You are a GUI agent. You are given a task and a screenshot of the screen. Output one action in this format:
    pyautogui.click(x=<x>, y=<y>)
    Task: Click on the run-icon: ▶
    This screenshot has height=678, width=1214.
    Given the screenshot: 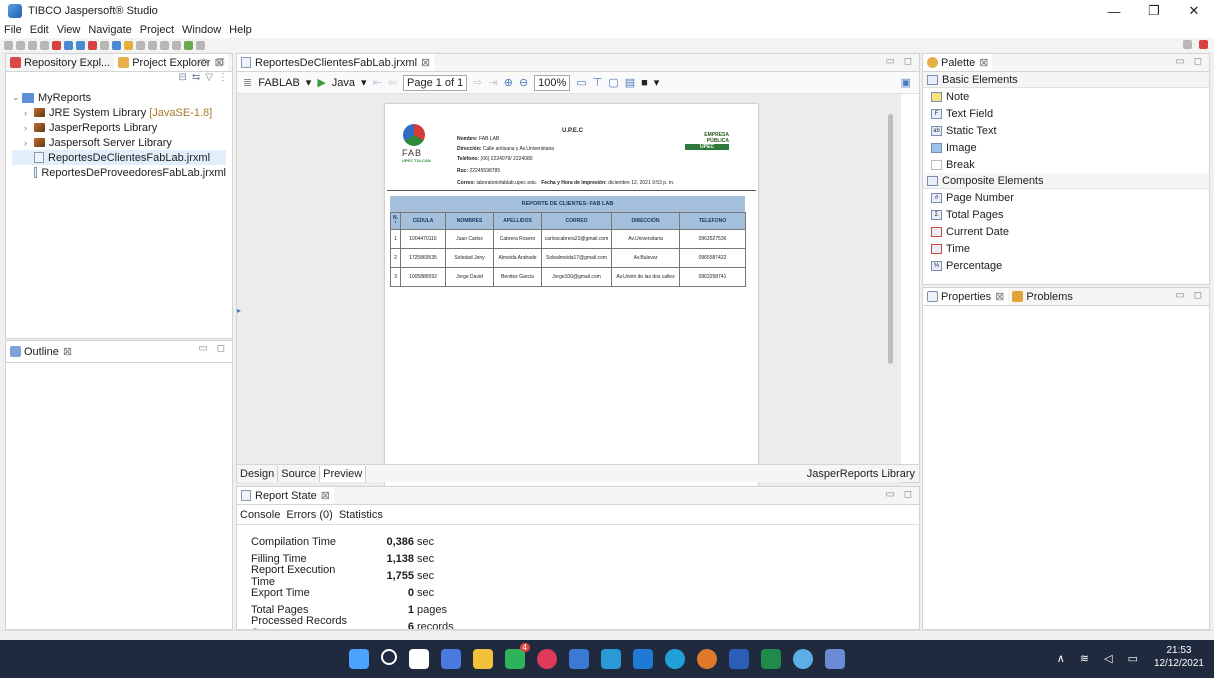 What is the action you would take?
    pyautogui.click(x=321, y=82)
    